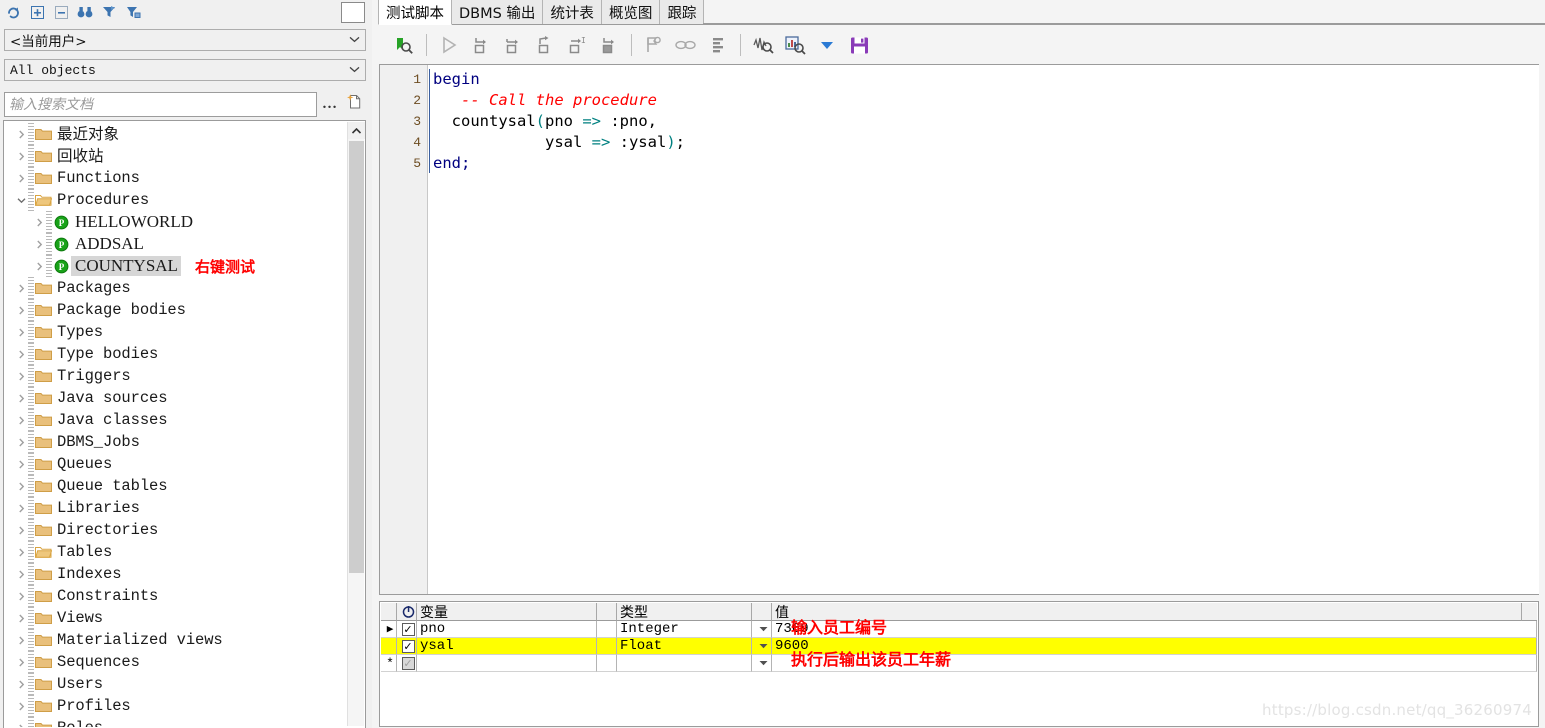 This screenshot has width=1545, height=728. What do you see at coordinates (684, 663) in the screenshot?
I see `cell-type` at bounding box center [684, 663].